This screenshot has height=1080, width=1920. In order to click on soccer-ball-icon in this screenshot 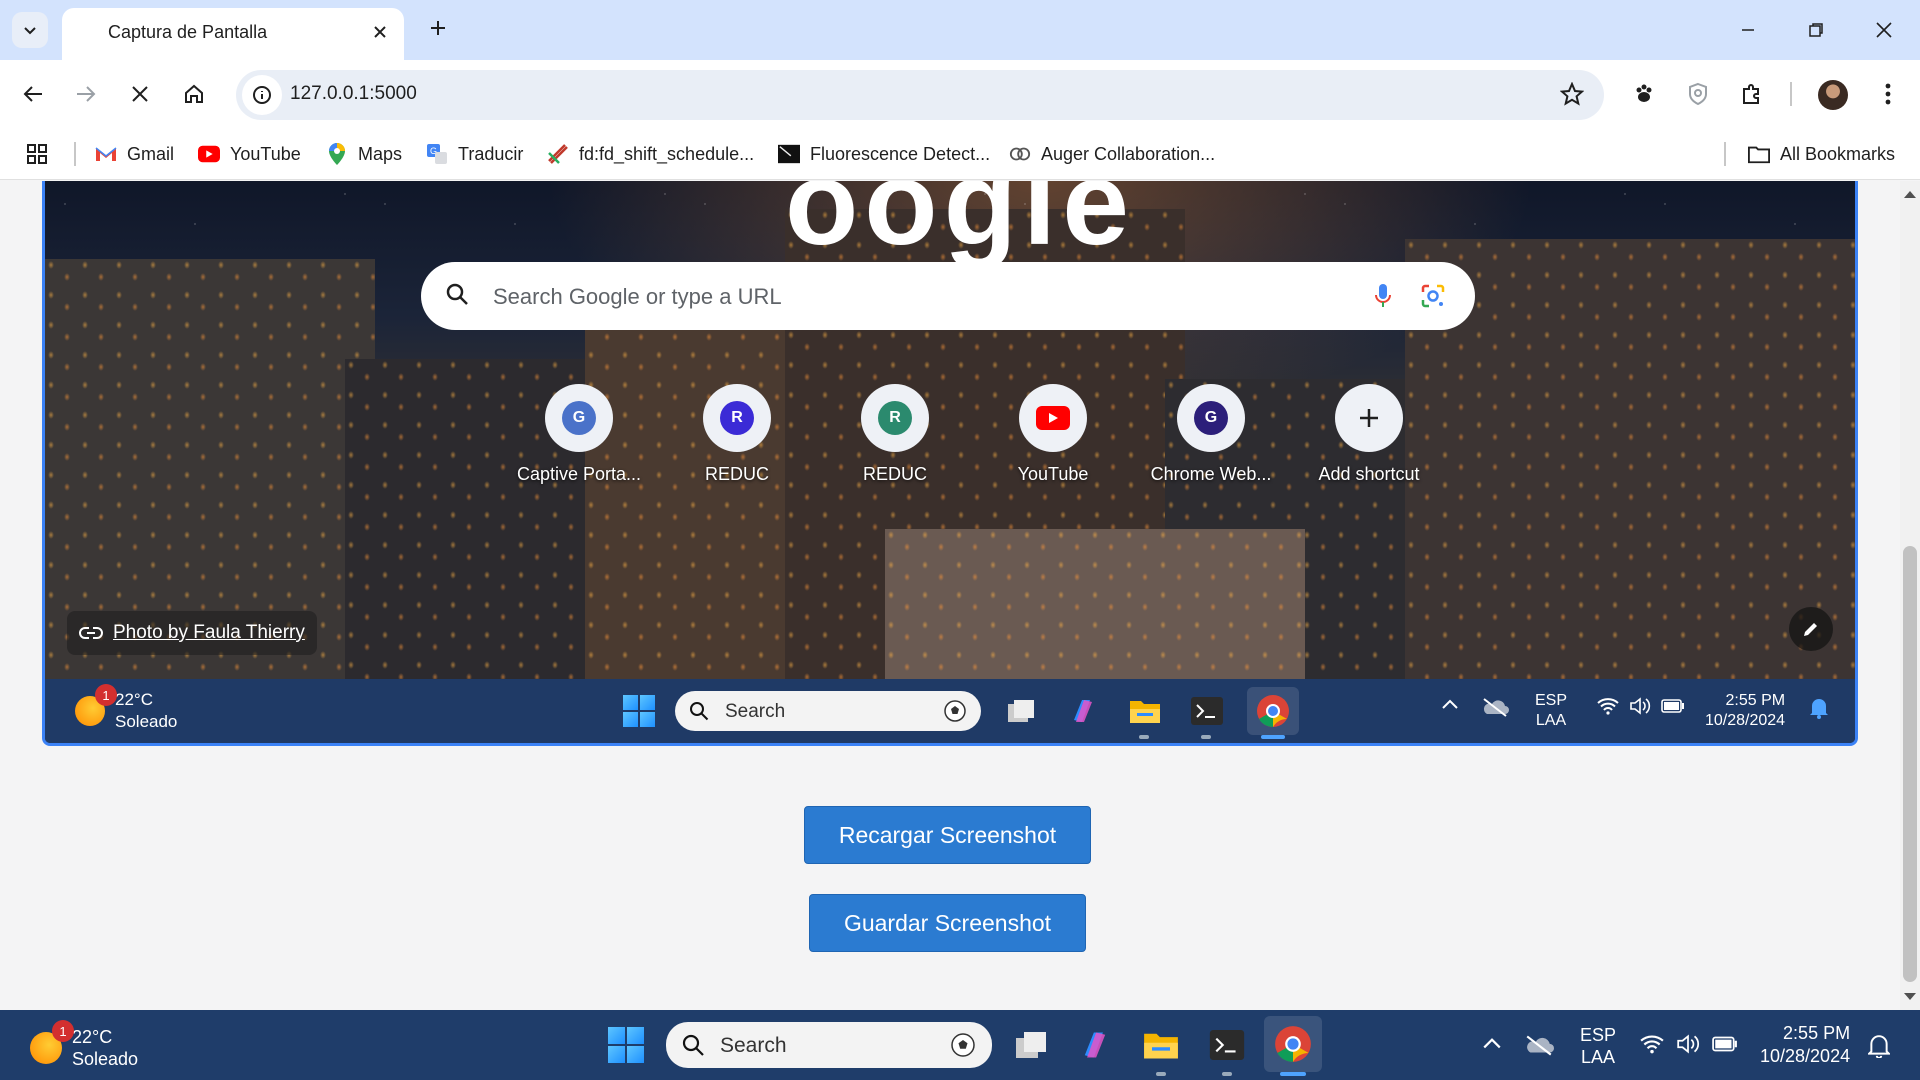, I will do `click(963, 1045)`.